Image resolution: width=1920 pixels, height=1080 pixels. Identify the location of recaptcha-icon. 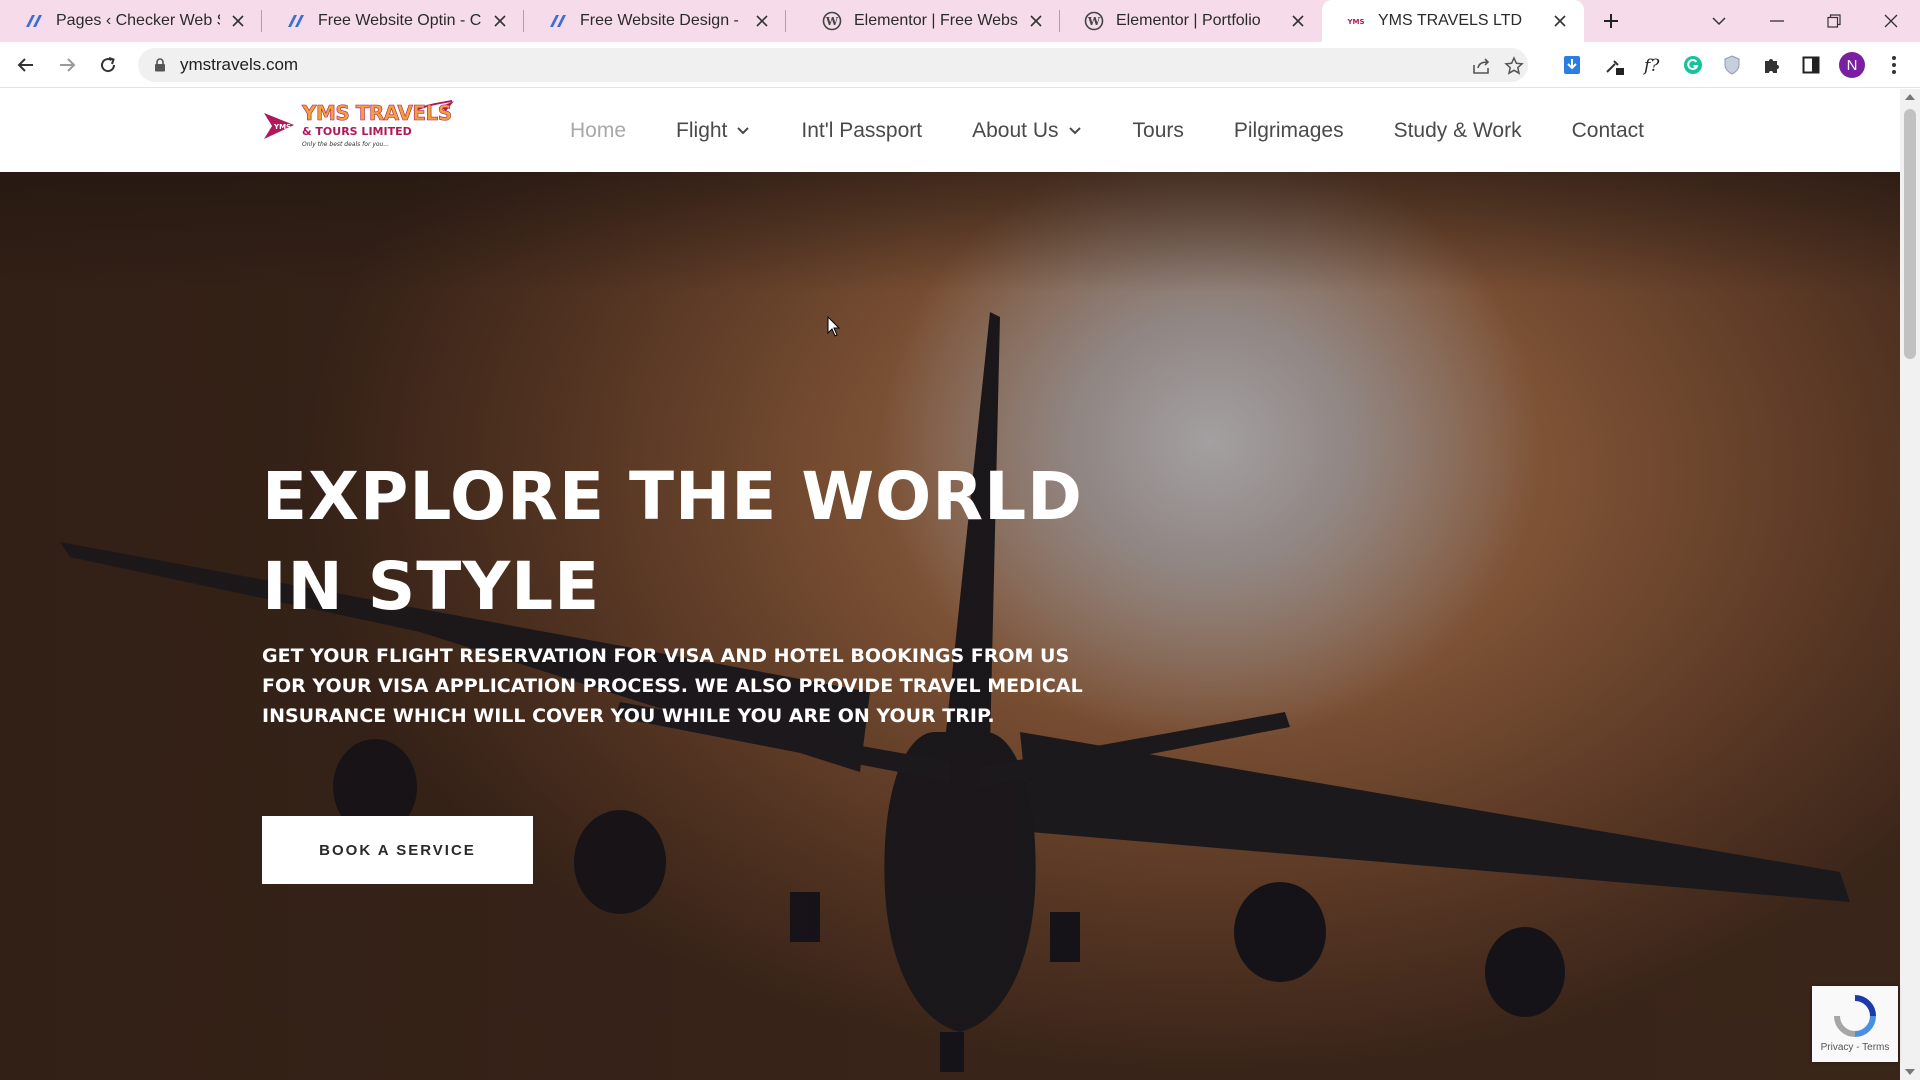
(1855, 1016).